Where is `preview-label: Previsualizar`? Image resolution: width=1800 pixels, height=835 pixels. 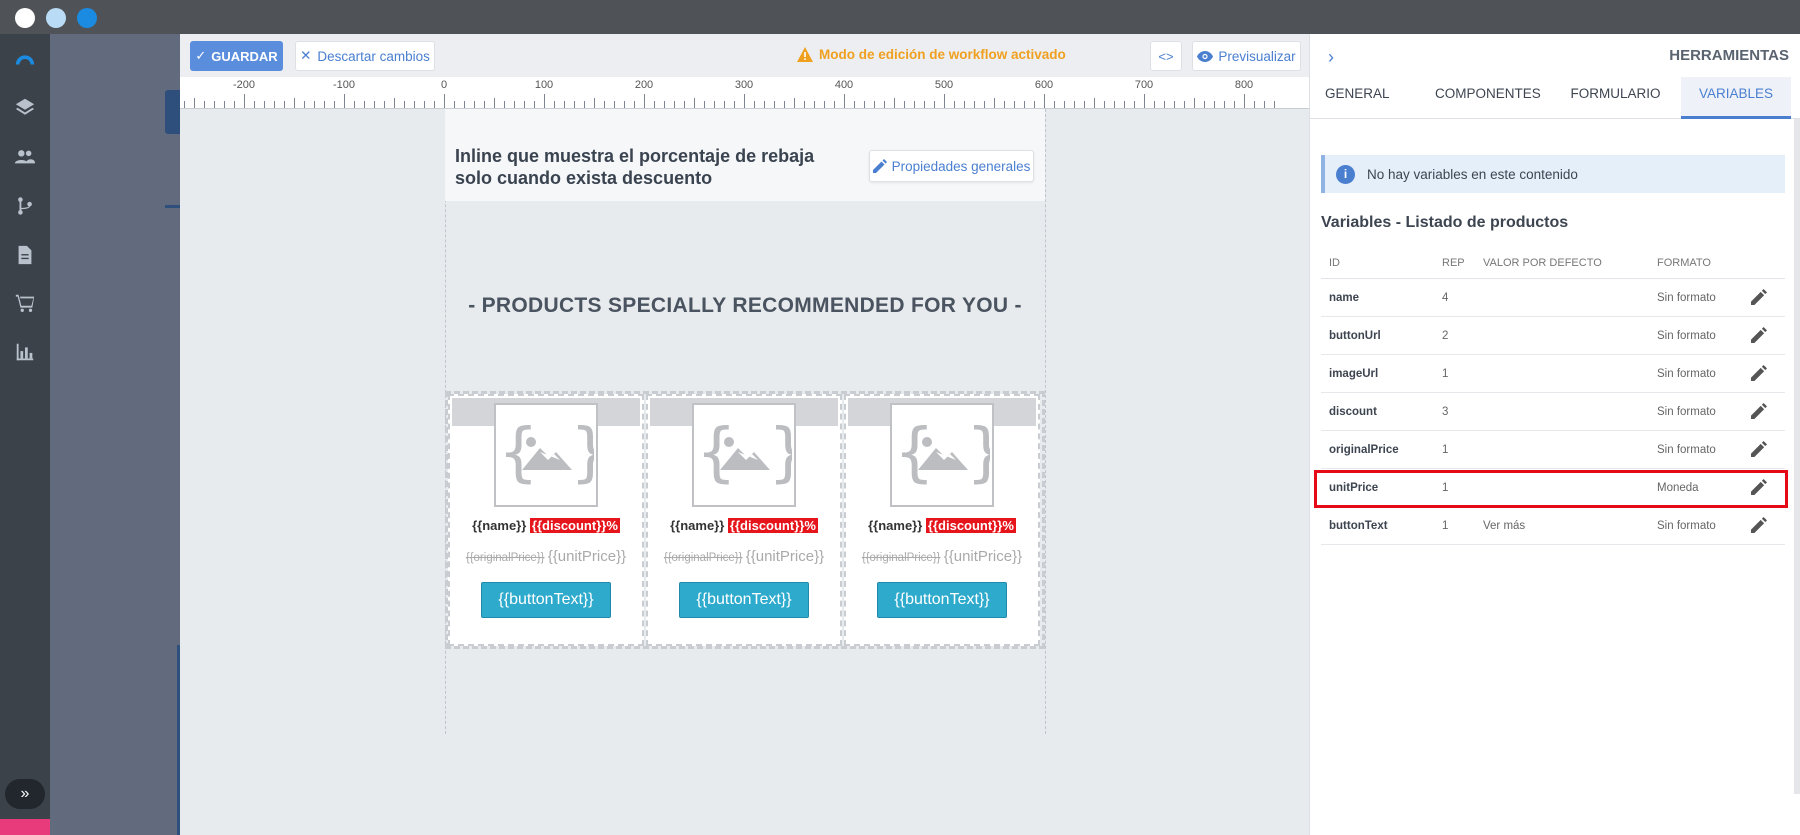
preview-label: Previsualizar is located at coordinates (1257, 56).